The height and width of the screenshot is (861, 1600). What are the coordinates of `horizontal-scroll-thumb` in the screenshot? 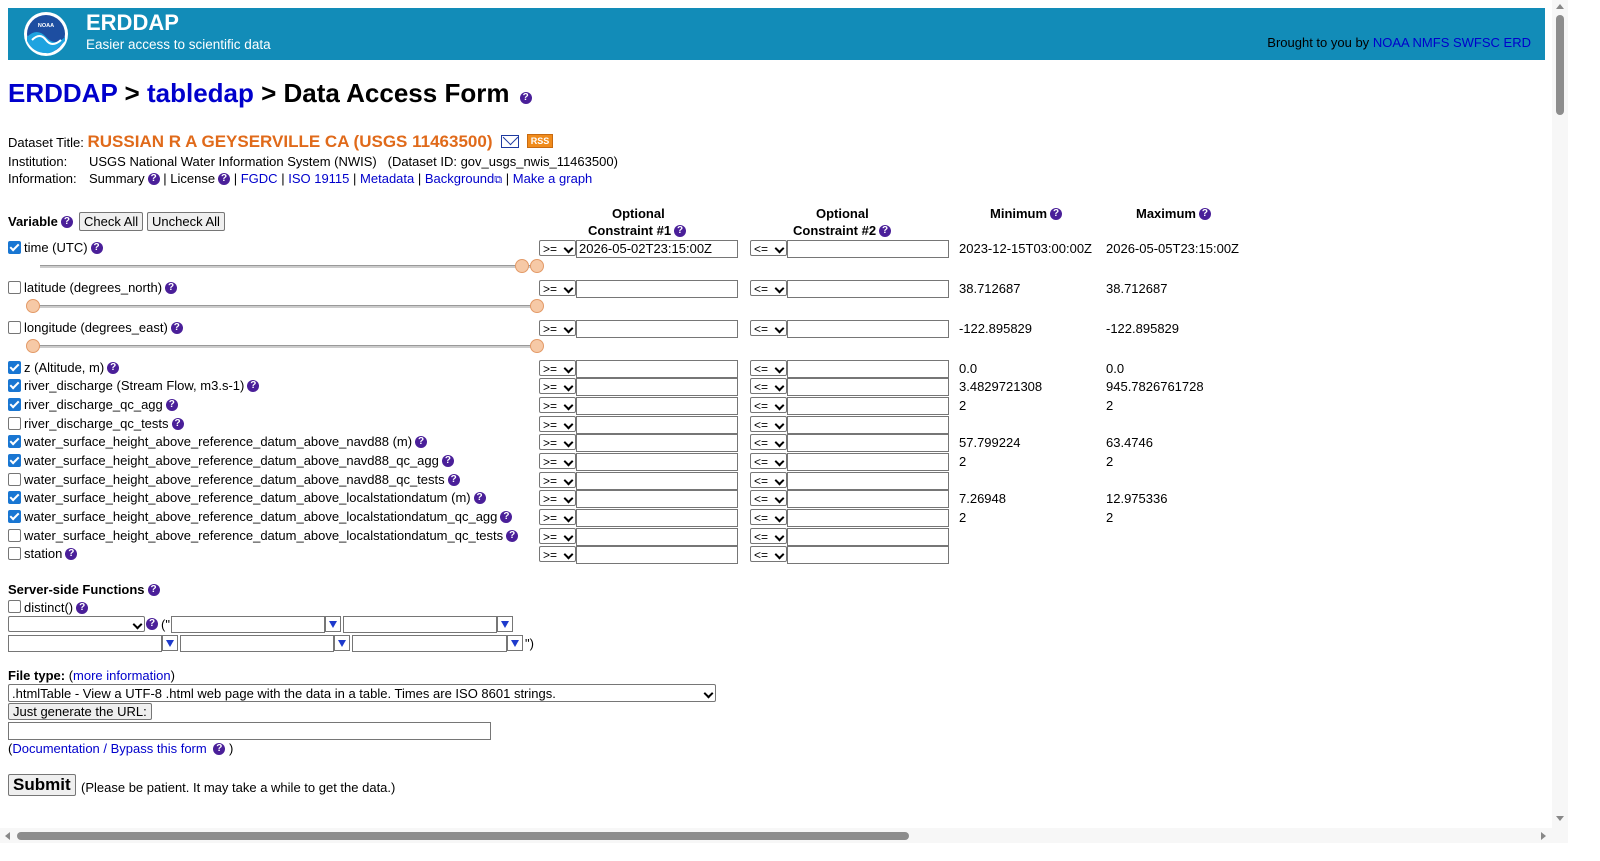 It's located at (463, 836).